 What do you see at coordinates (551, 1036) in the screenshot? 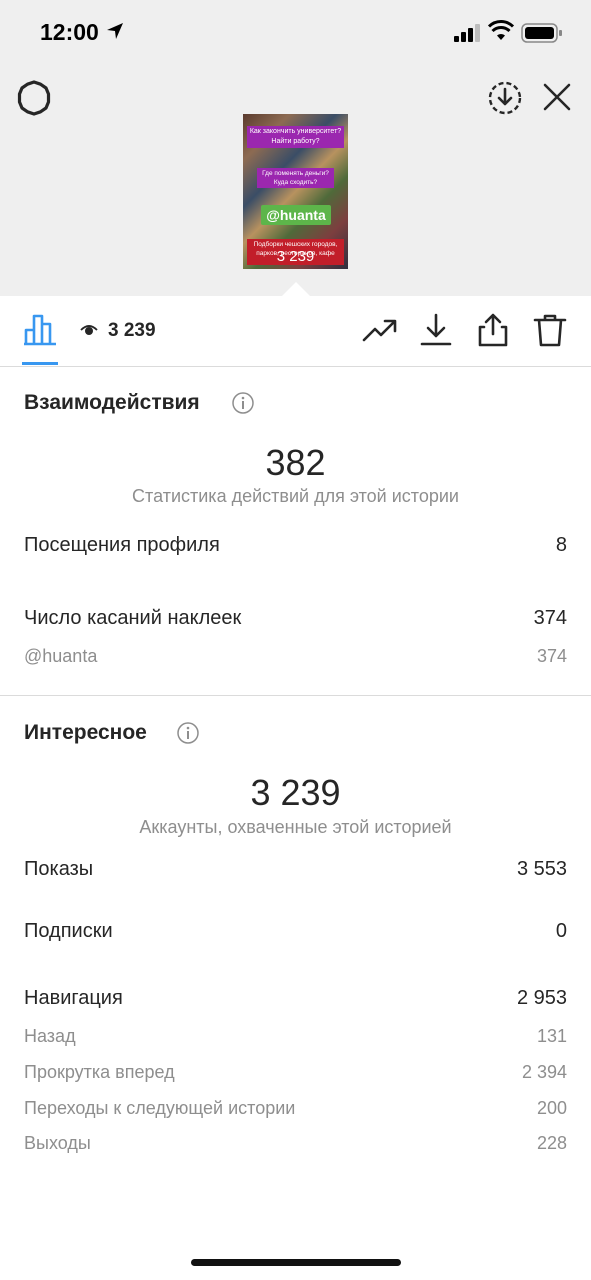
I see `back-value: 131` at bounding box center [551, 1036].